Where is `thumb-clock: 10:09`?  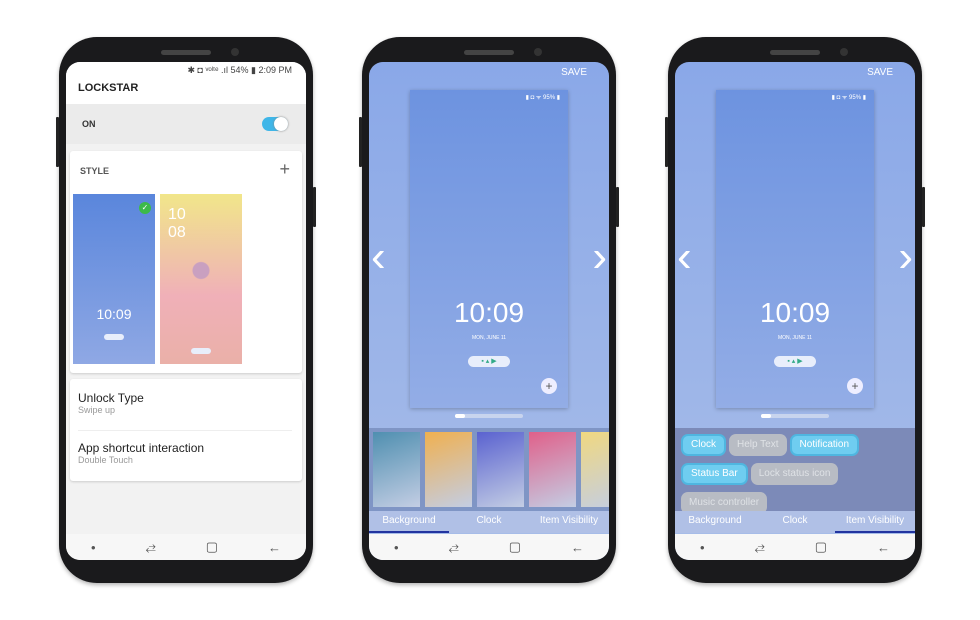 thumb-clock: 10:09 is located at coordinates (114, 314).